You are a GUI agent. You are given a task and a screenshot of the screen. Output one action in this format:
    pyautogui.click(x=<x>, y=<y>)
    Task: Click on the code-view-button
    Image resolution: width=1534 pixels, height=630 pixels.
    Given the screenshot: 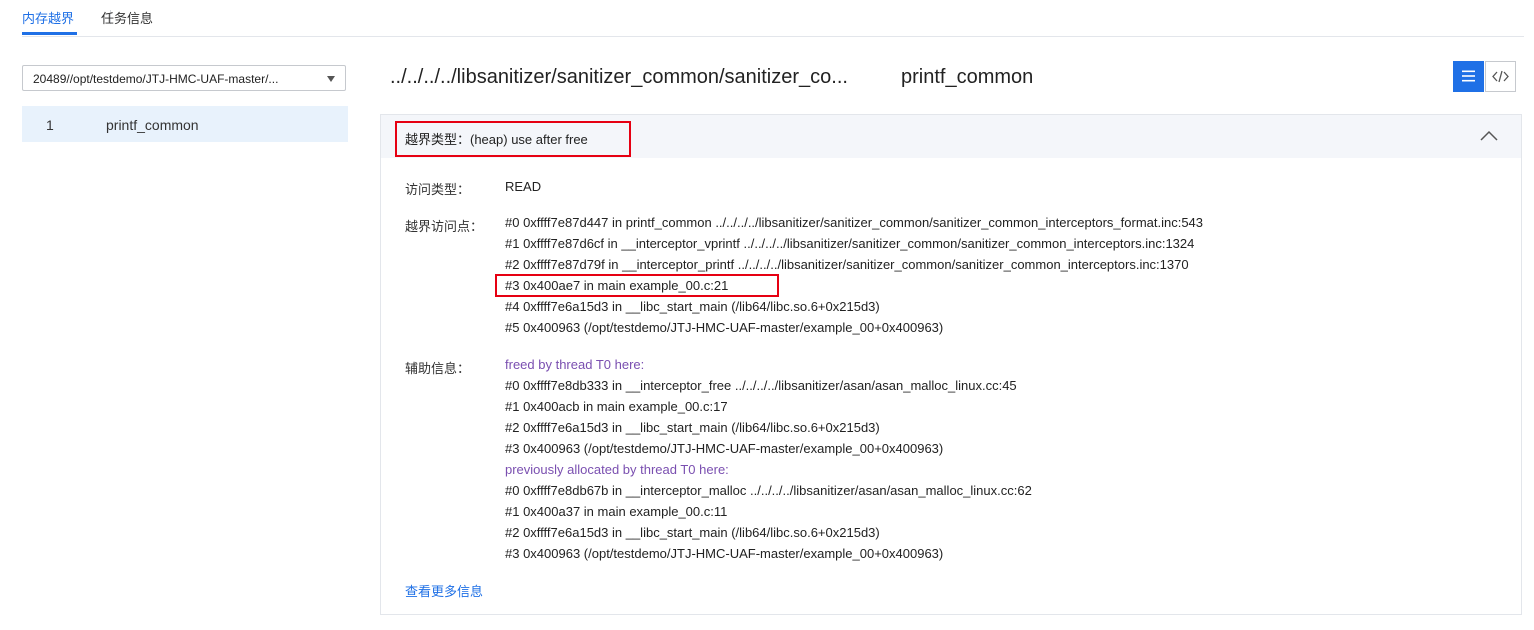 What is the action you would take?
    pyautogui.click(x=1500, y=76)
    